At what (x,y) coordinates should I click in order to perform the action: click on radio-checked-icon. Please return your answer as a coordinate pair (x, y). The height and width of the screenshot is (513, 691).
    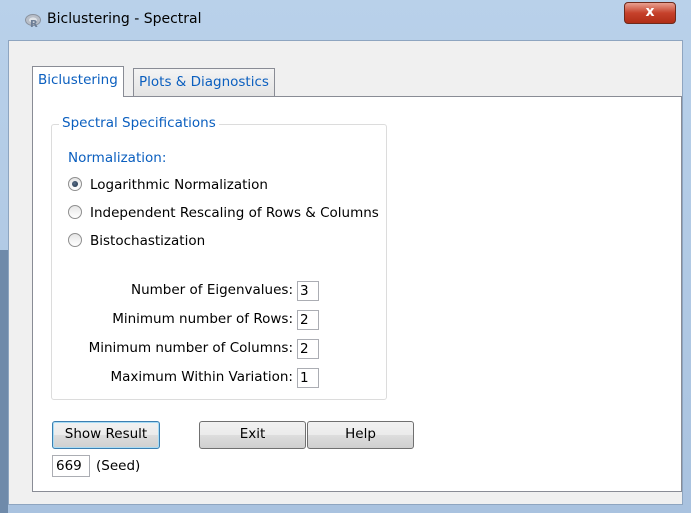
    Looking at the image, I should click on (75, 184).